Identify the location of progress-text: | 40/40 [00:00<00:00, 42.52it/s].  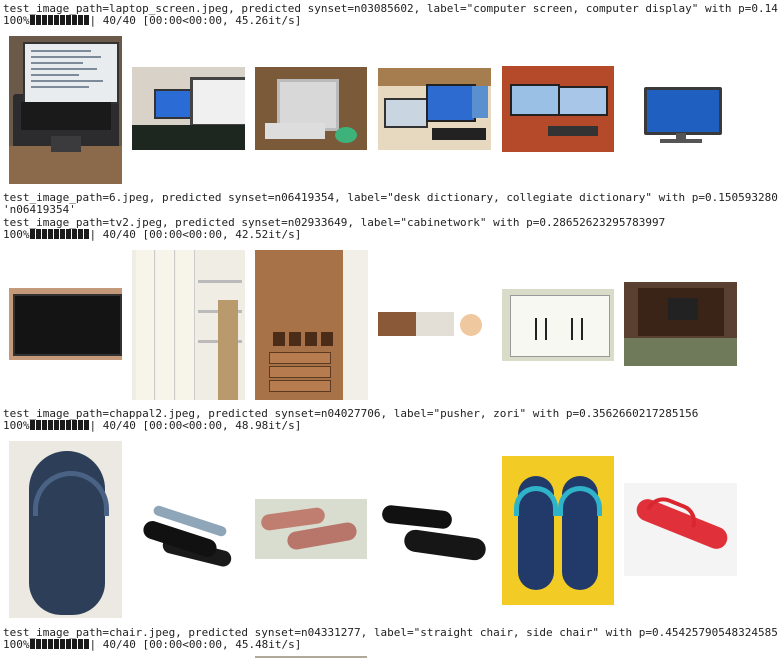
(195, 235).